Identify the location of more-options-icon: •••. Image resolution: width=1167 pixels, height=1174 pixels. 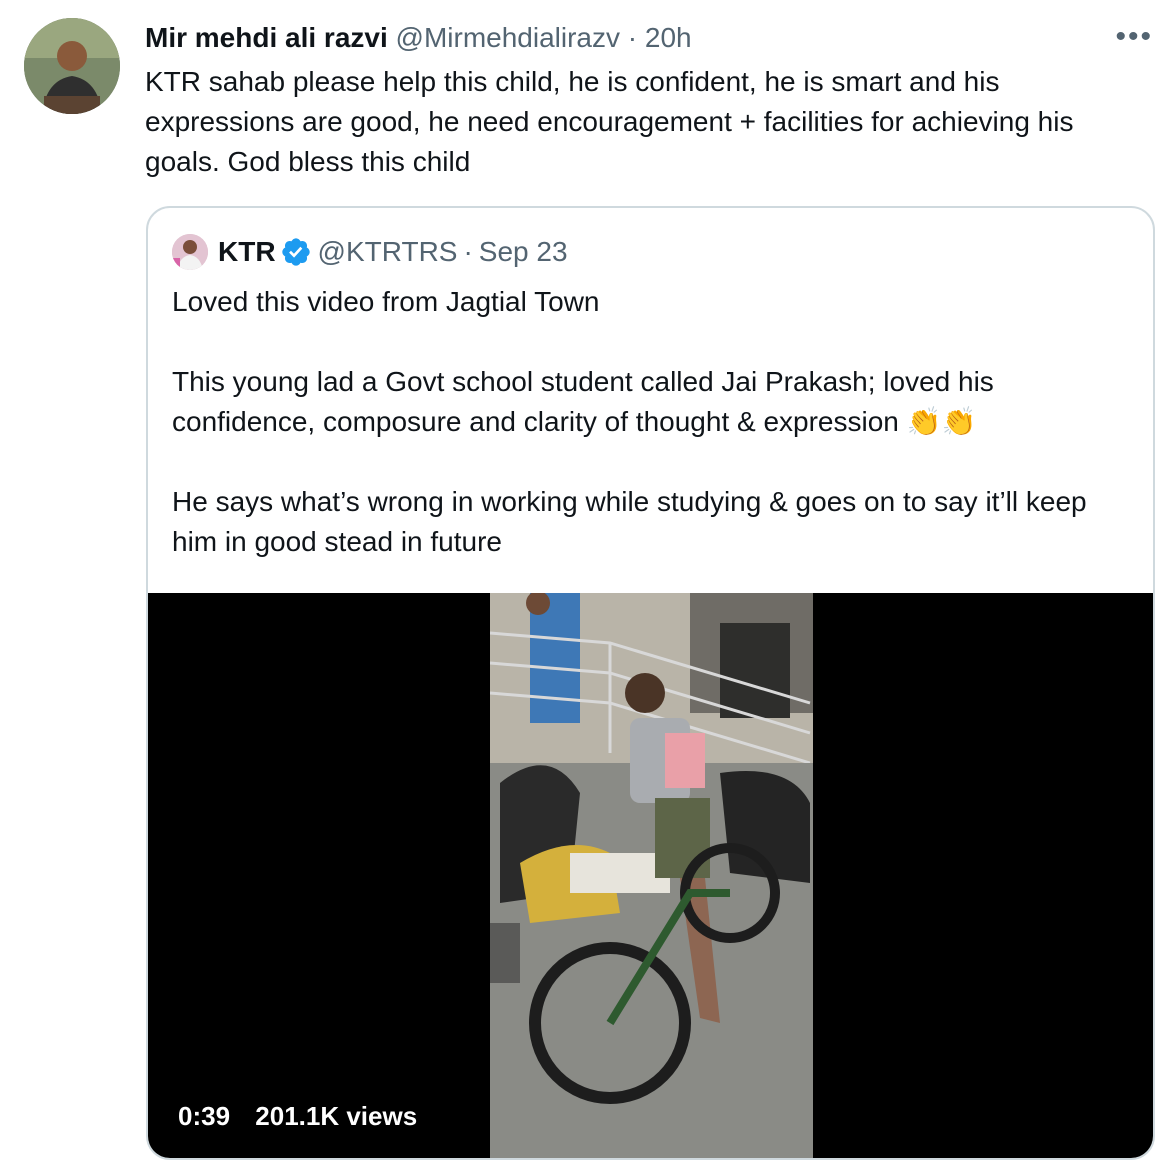
(1134, 37).